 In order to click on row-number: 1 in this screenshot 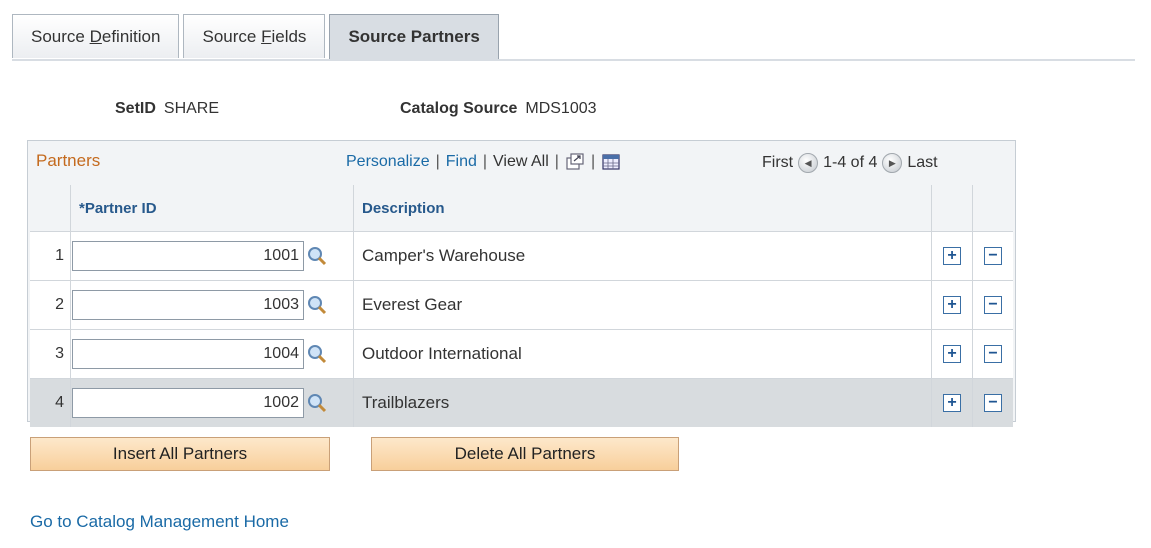, I will do `click(50, 256)`.